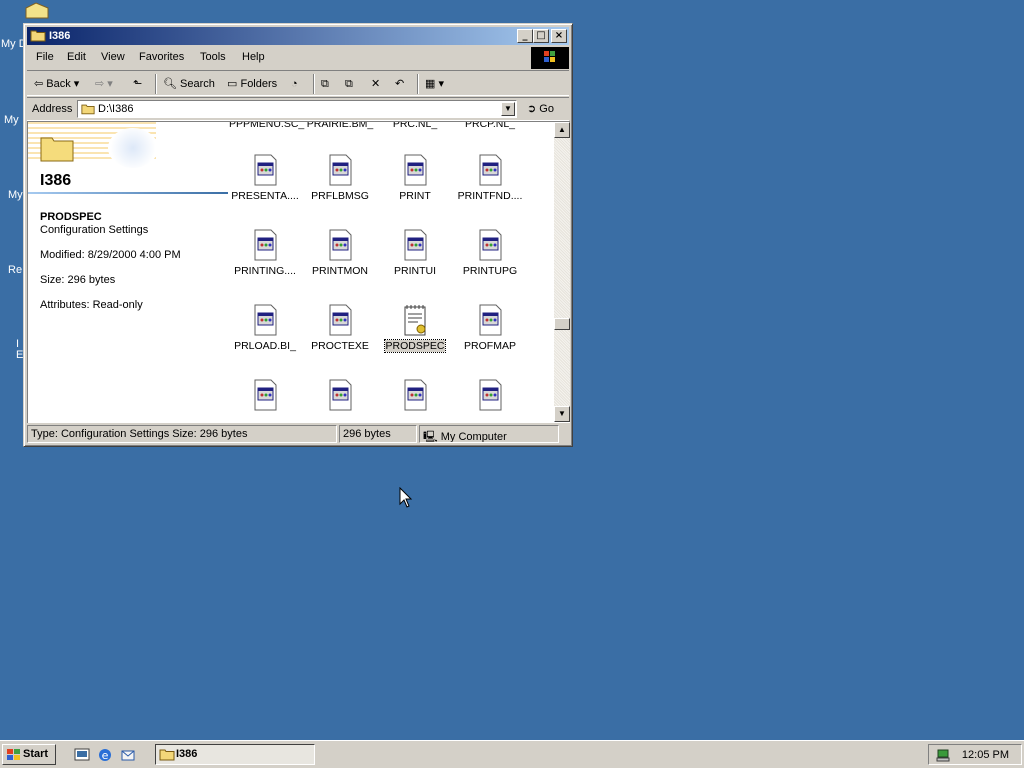 Image resolution: width=1024 pixels, height=768 pixels. I want to click on file-label: PRC.NL_, so click(415, 125).